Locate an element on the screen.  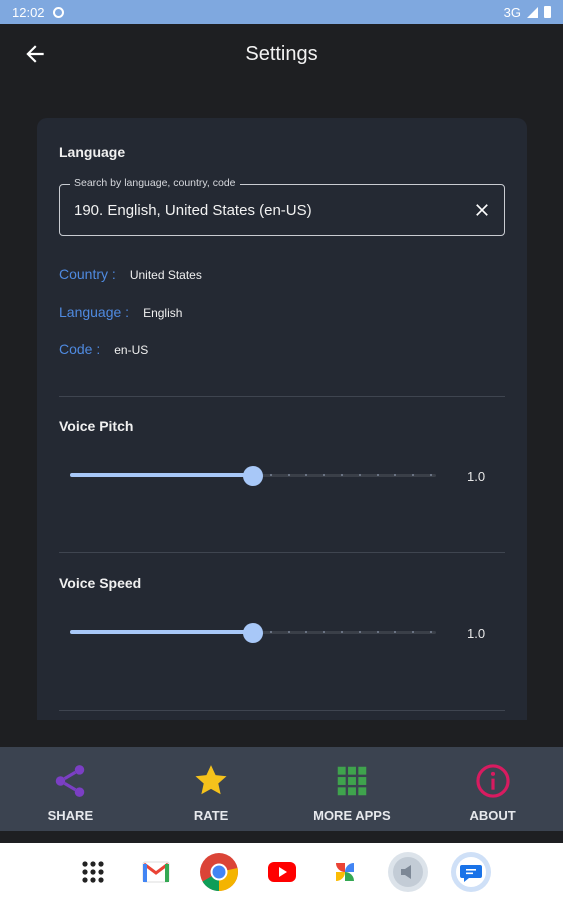
rate-button: RATE is located at coordinates (211, 789).